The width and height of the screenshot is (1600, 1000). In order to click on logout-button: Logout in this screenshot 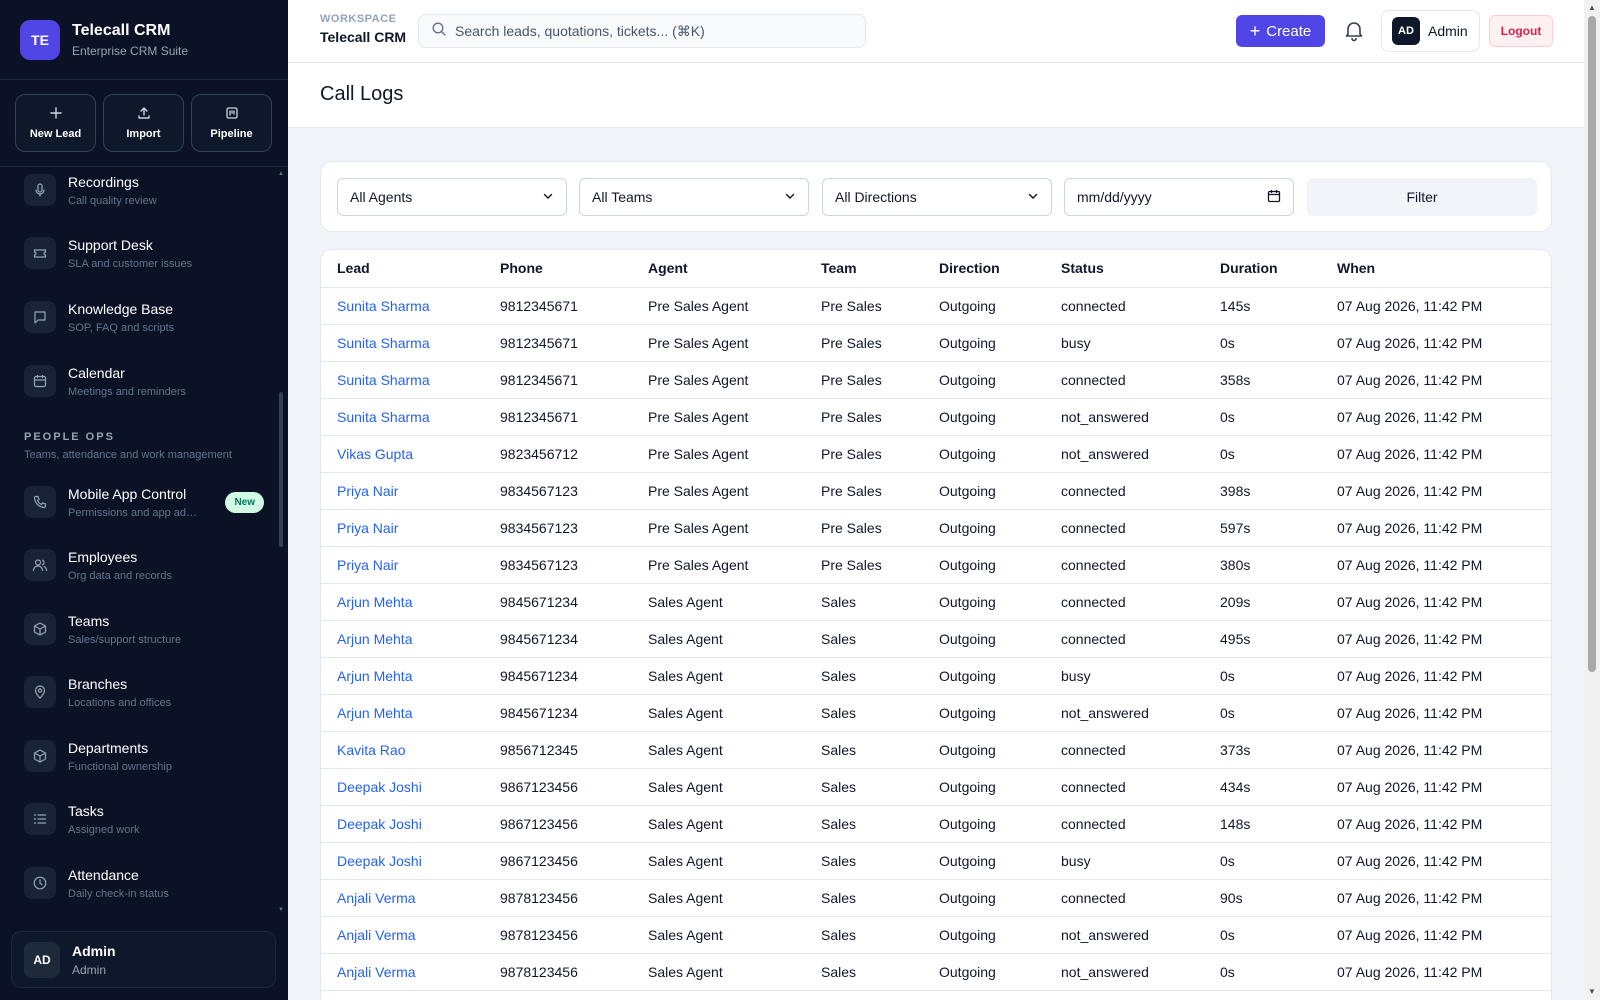, I will do `click(1521, 31)`.